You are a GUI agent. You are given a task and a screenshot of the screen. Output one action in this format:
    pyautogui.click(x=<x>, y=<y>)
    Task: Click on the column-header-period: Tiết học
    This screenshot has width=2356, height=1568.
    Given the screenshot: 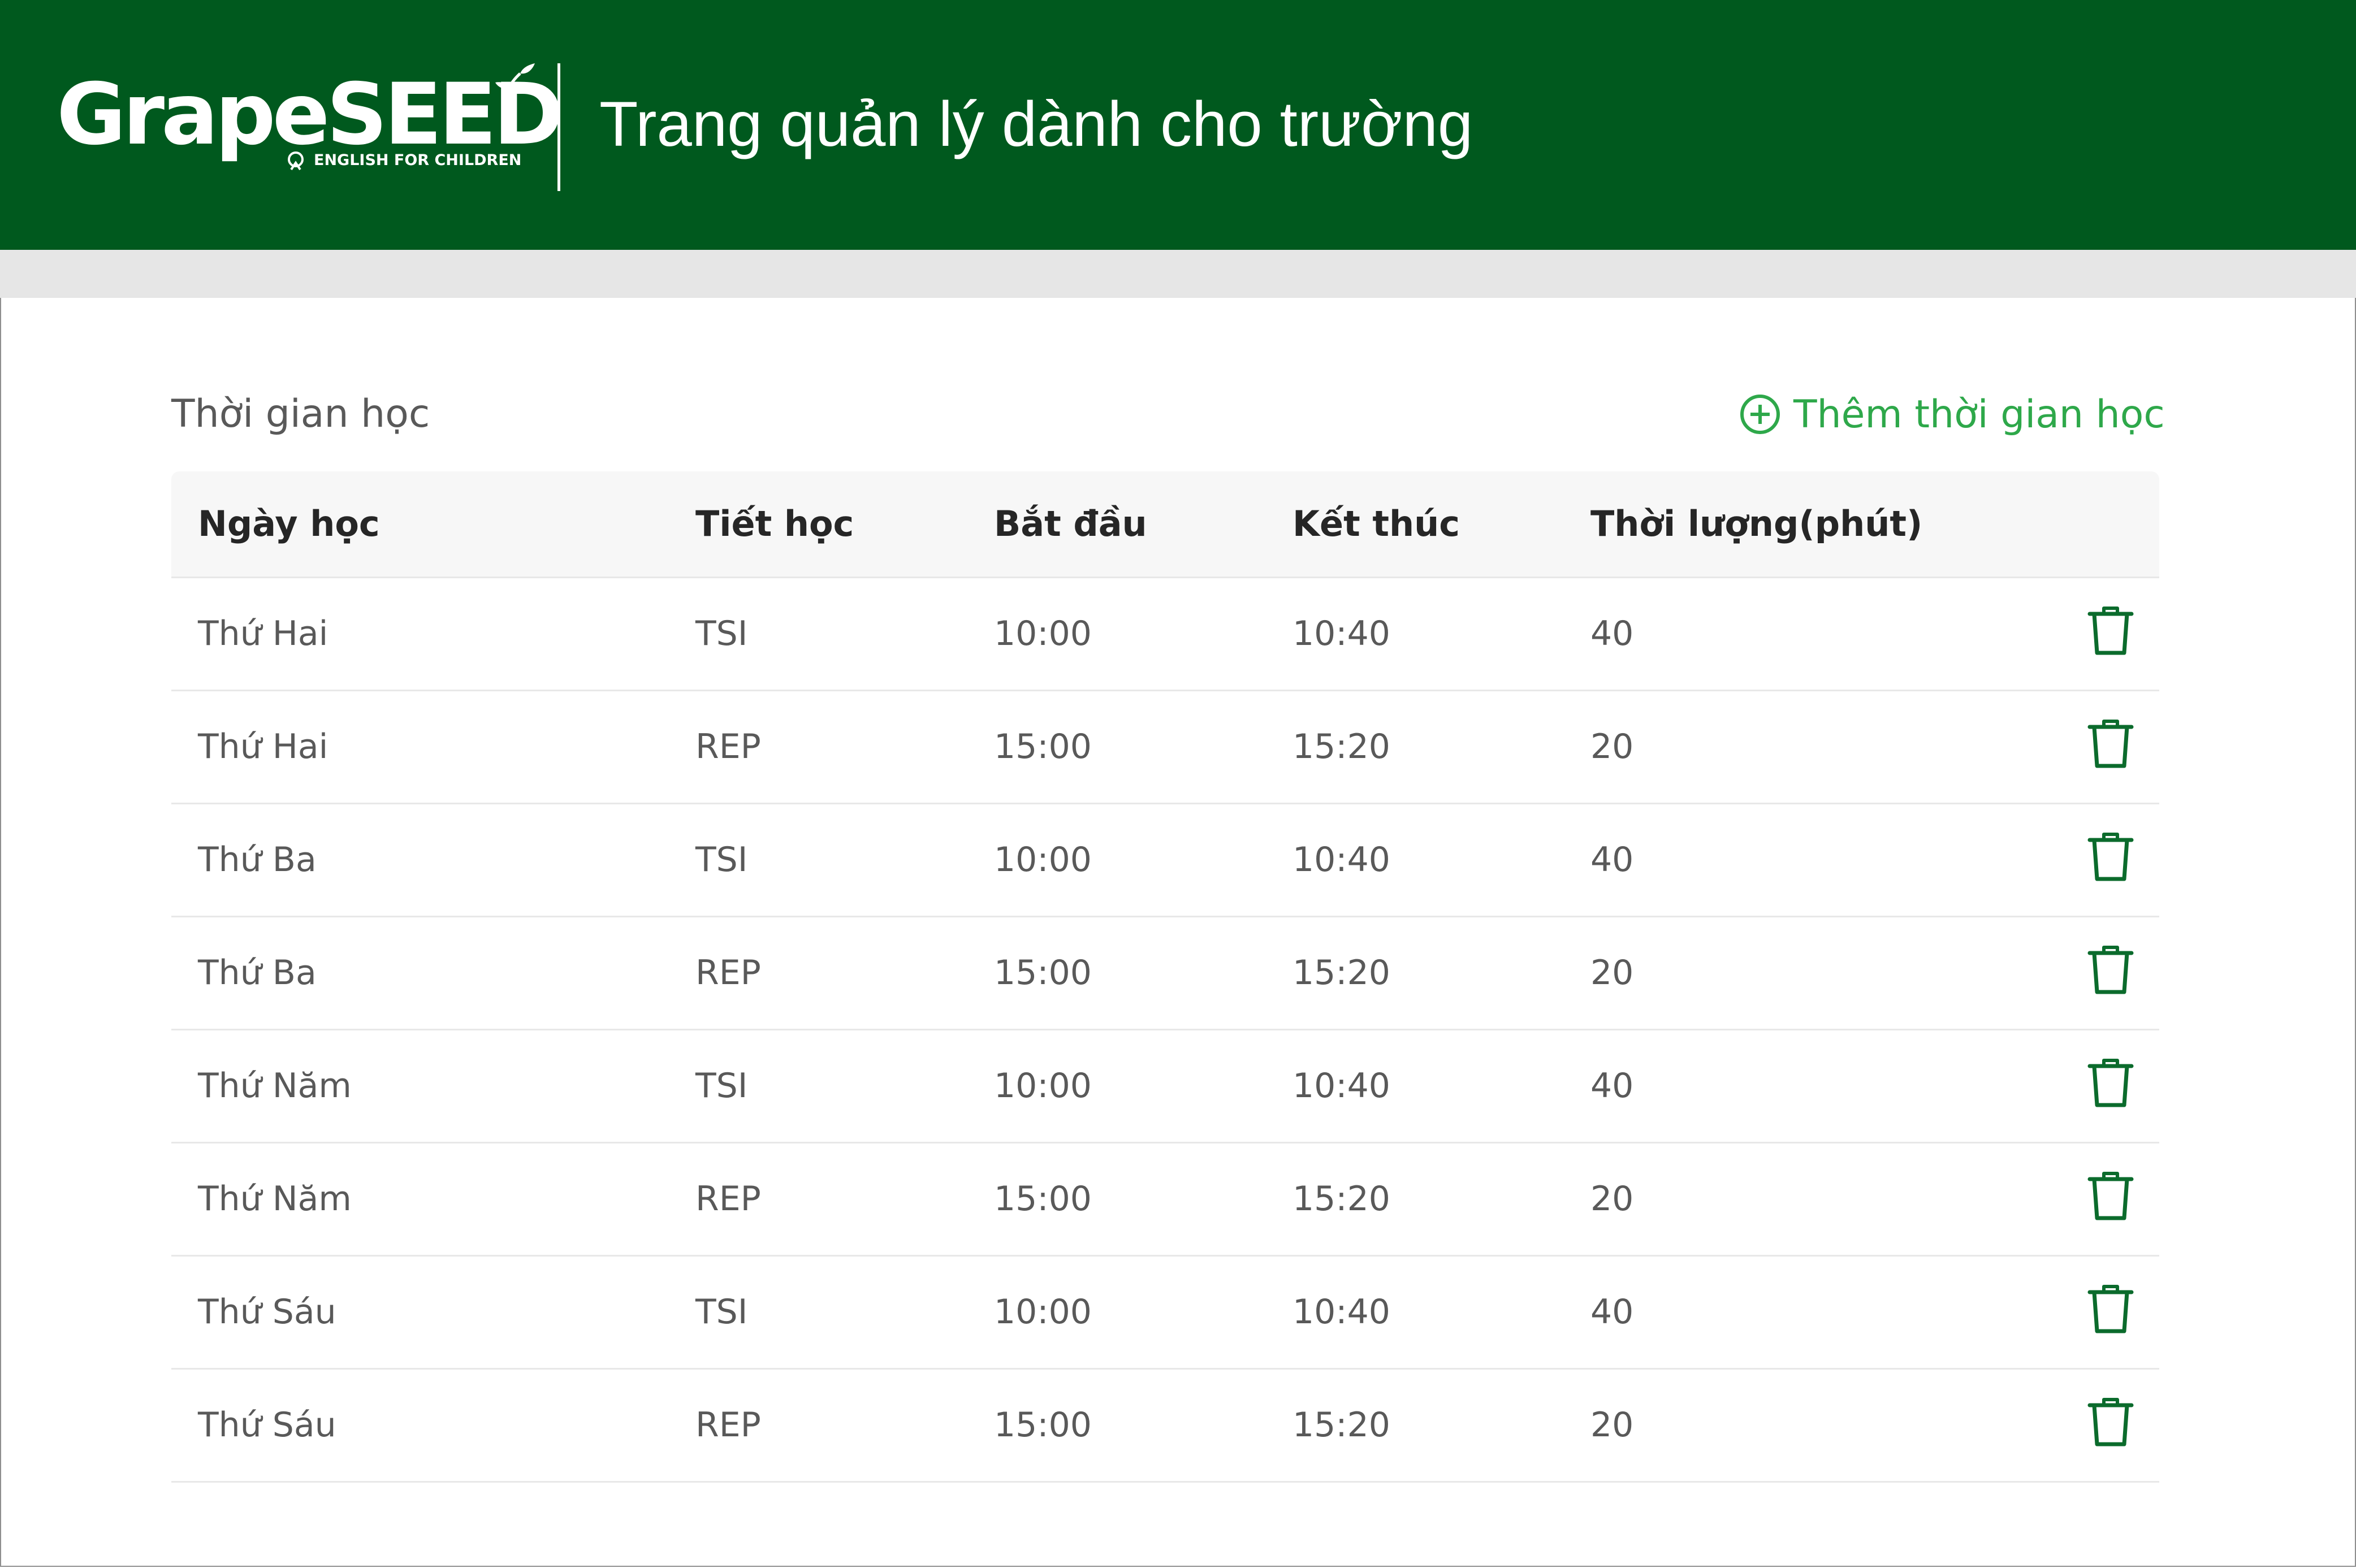 What is the action you would take?
    pyautogui.click(x=775, y=524)
    